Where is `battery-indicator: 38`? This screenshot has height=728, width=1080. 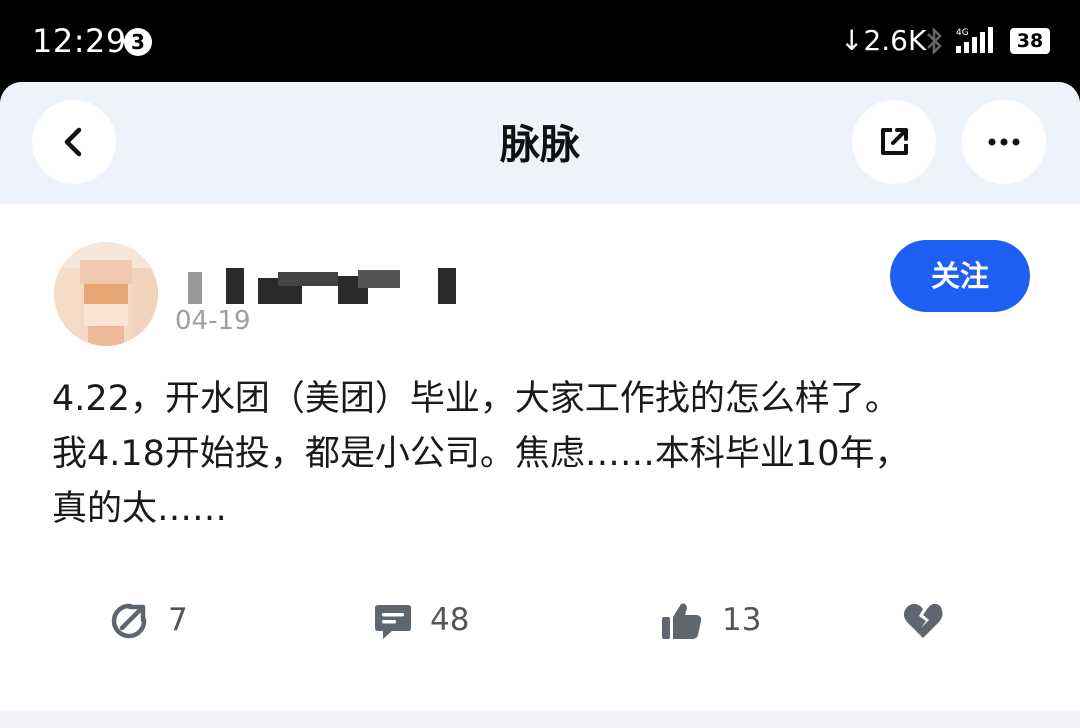 battery-indicator: 38 is located at coordinates (1030, 41).